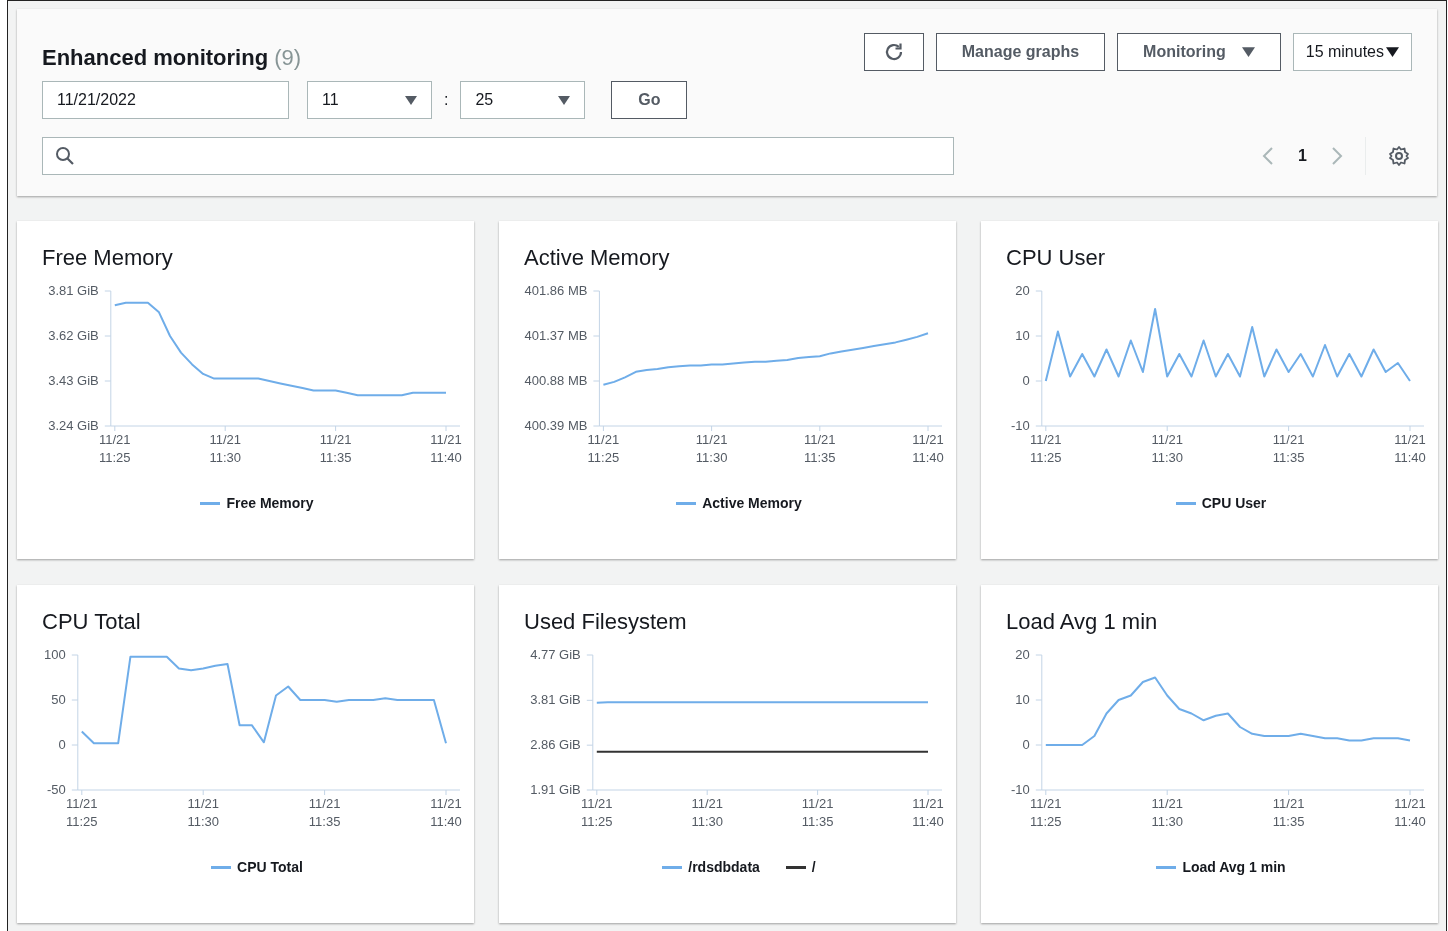 This screenshot has height=931, width=1448. I want to click on next-page-icon, so click(1337, 156).